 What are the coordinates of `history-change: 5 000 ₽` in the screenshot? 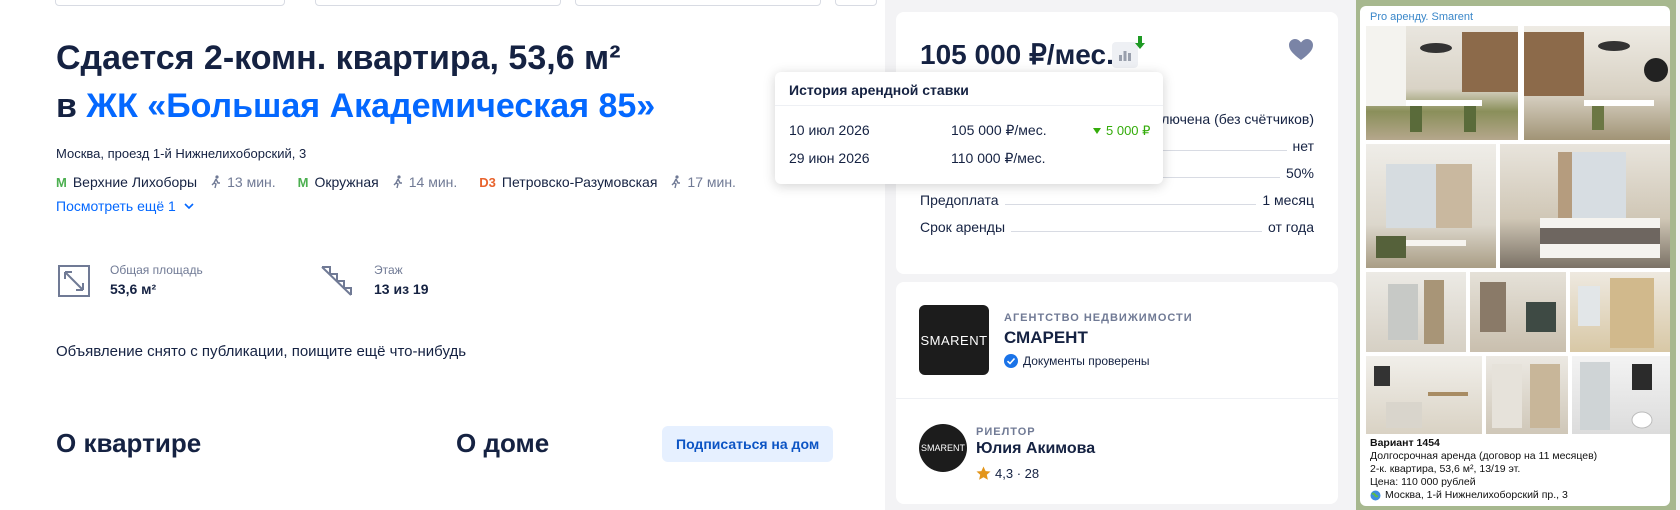 It's located at (1121, 131).